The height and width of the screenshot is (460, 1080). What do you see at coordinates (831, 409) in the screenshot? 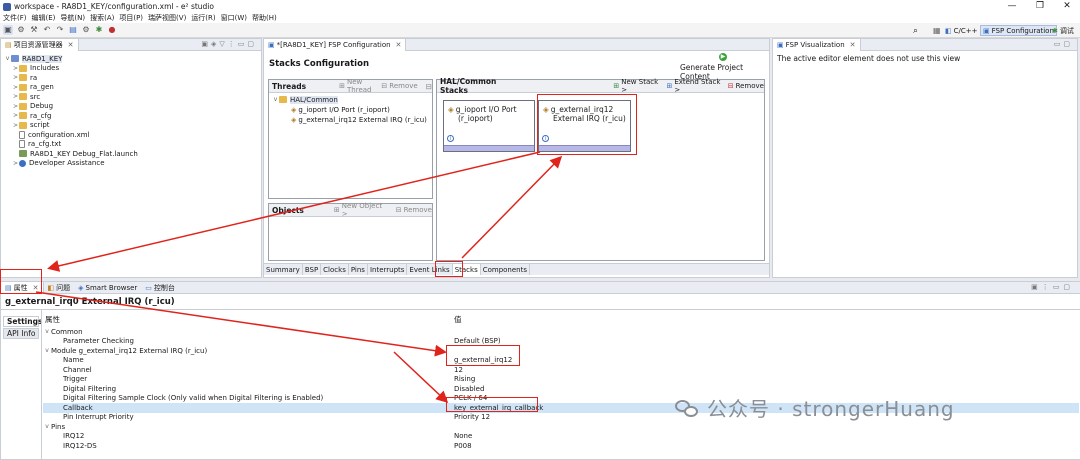
I see `watermark-text: 公众号 · strongerHuang` at bounding box center [831, 409].